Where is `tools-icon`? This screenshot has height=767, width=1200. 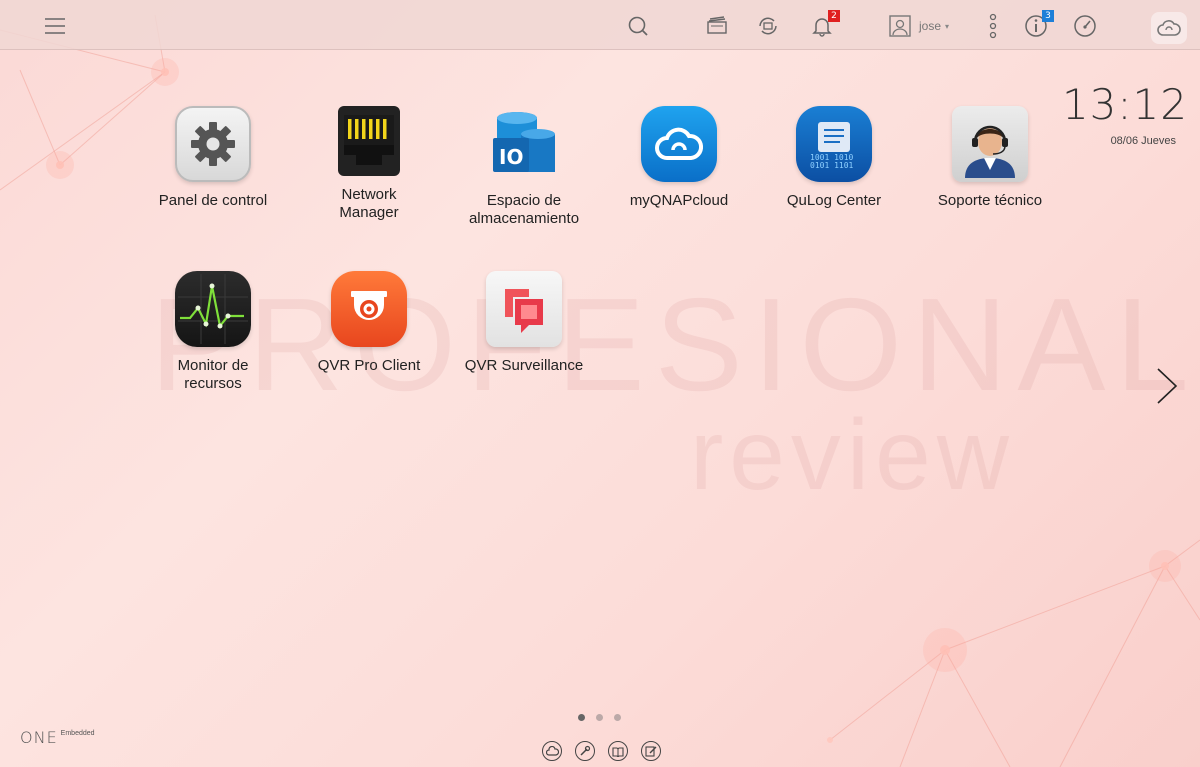 tools-icon is located at coordinates (585, 750).